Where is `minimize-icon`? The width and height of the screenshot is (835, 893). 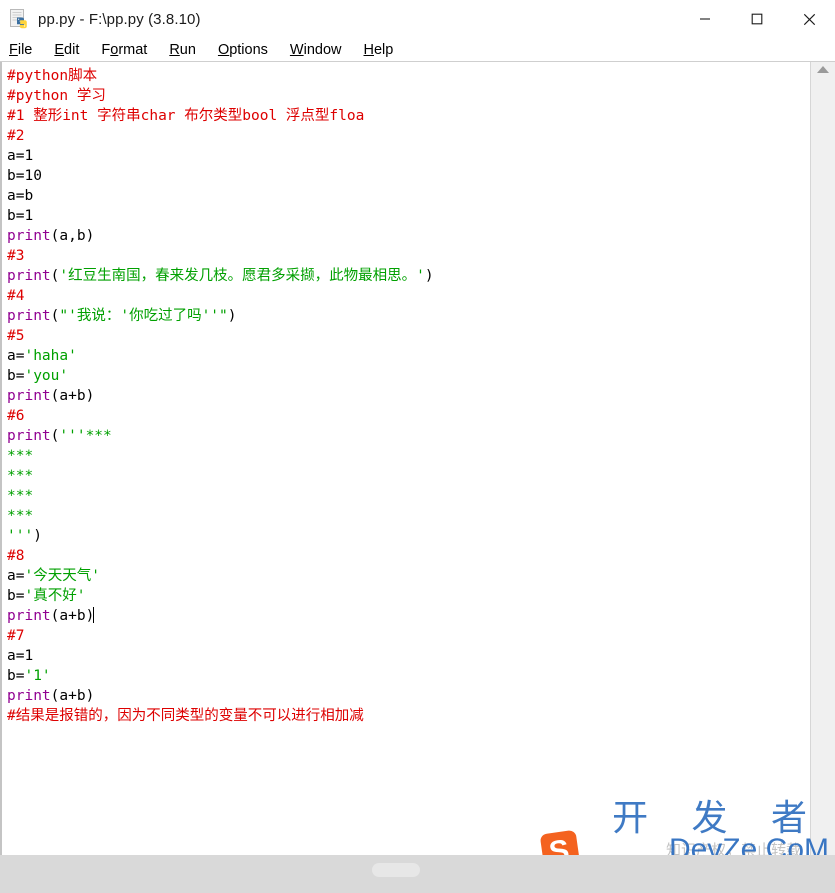 minimize-icon is located at coordinates (705, 19).